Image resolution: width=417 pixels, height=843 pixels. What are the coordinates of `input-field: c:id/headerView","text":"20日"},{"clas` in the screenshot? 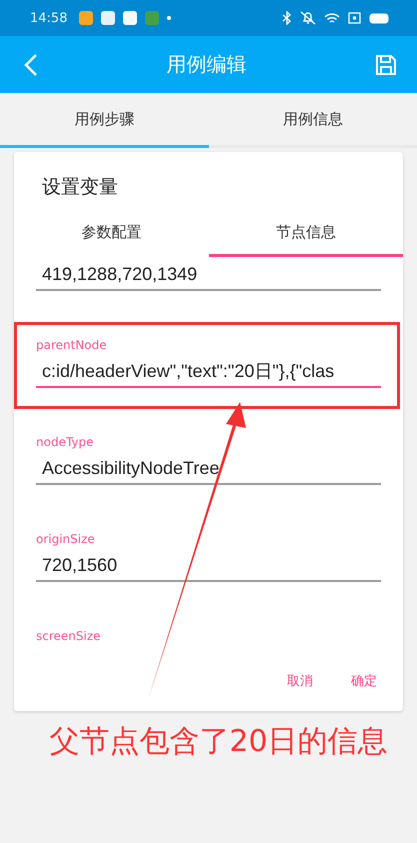 It's located at (208, 371).